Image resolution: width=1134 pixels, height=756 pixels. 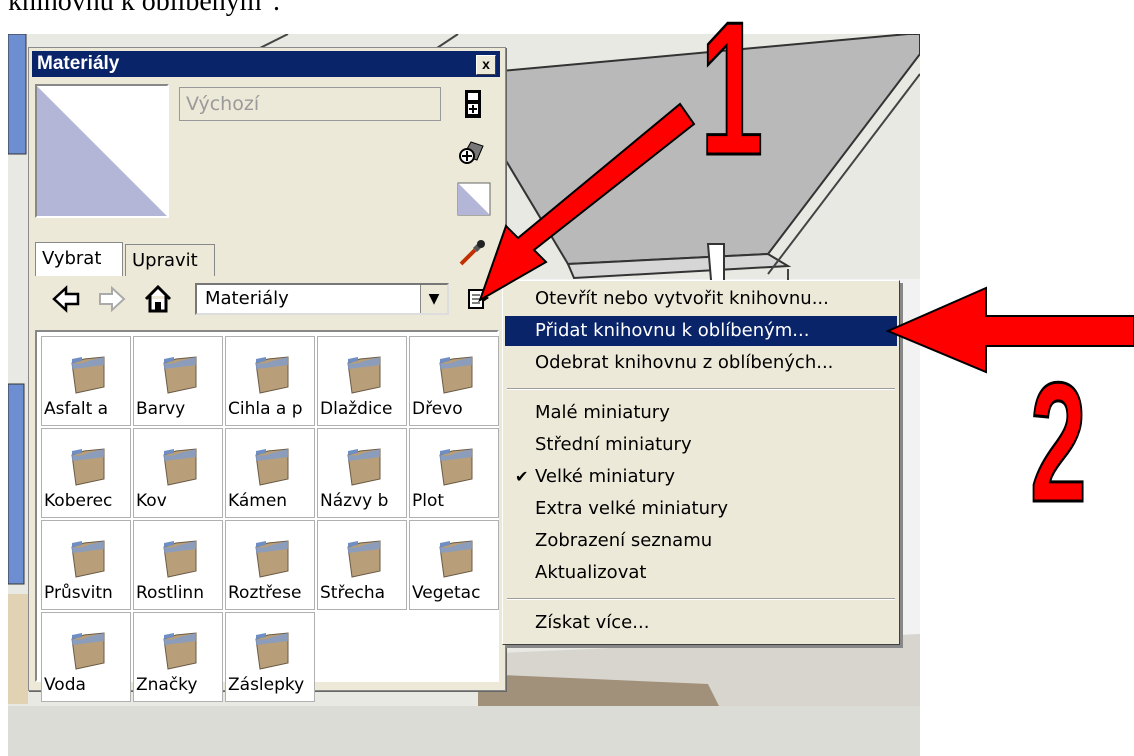 I want to click on step-number-2: 2, so click(x=1058, y=443).